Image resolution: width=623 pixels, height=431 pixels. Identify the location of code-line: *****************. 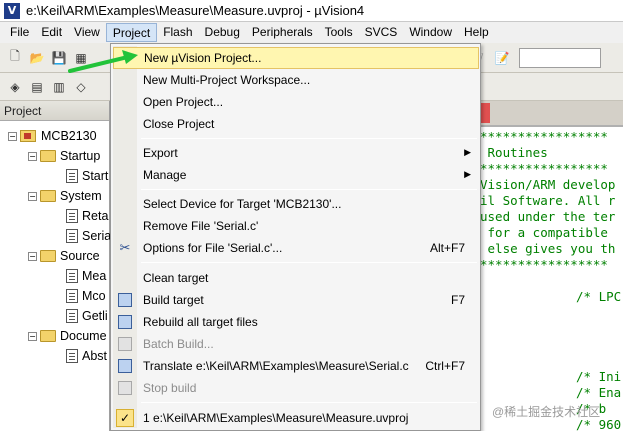
(544, 136).